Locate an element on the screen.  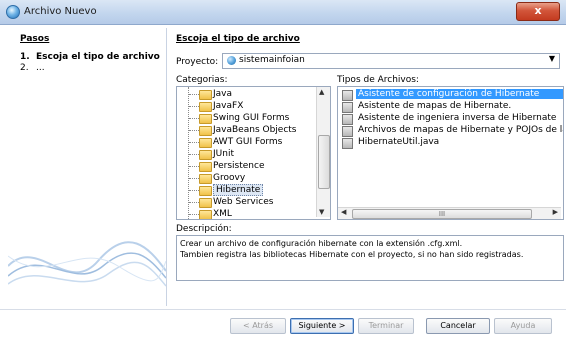
tree-item-label: Web Services is located at coordinates (243, 202).